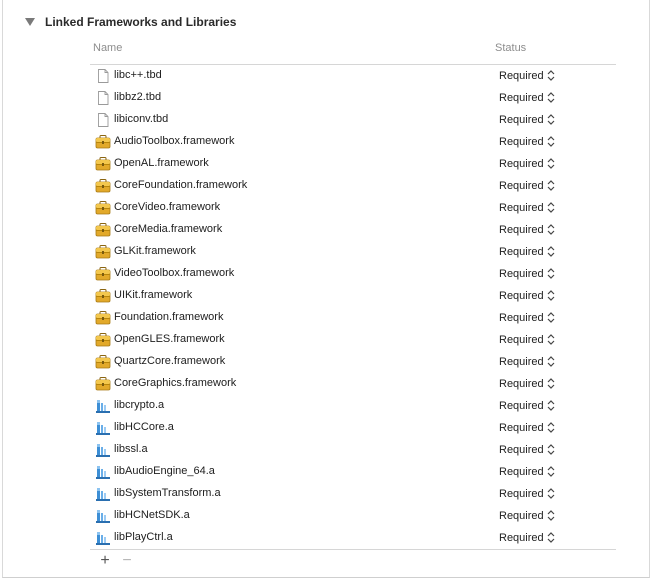 The image size is (652, 582). What do you see at coordinates (353, 428) in the screenshot?
I see `table-row: libHCCore.a Required` at bounding box center [353, 428].